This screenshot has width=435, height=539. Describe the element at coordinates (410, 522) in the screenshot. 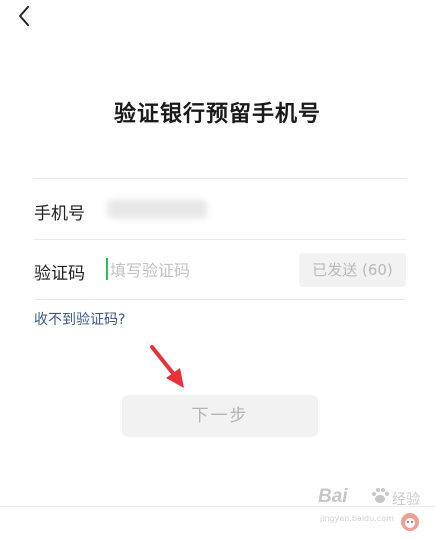

I see `mascot-icon` at that location.